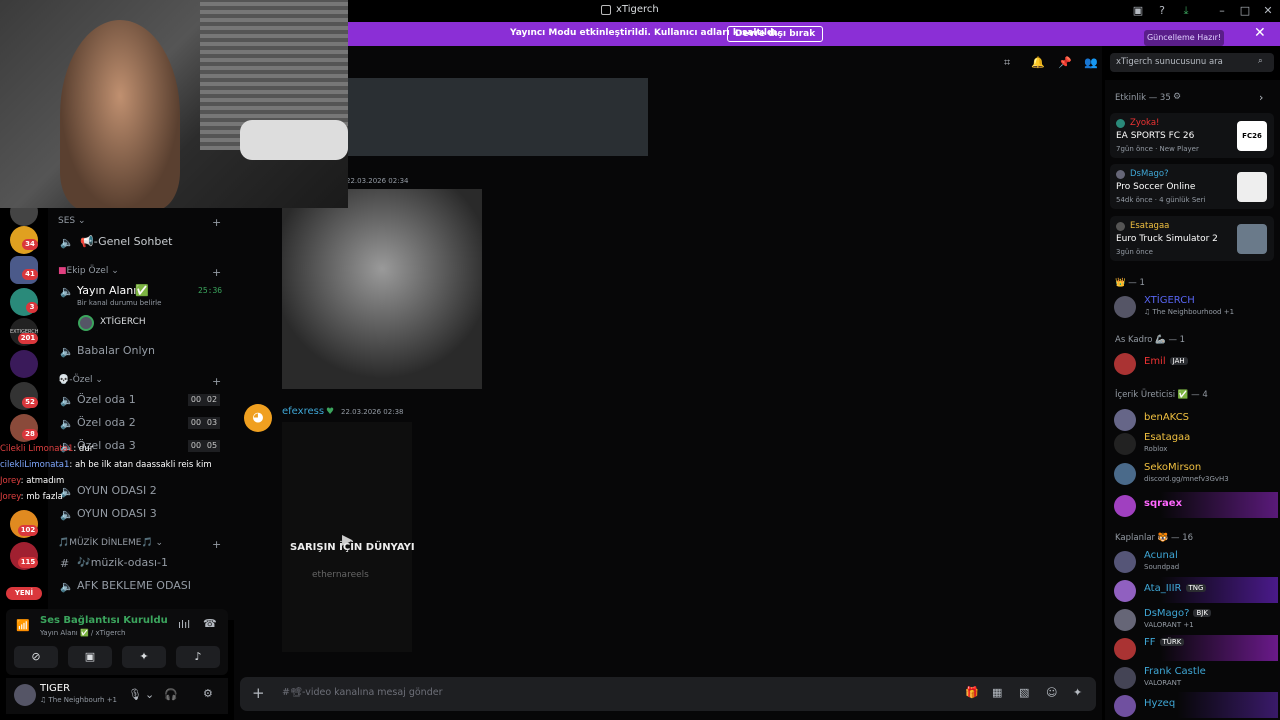 This screenshot has width=1280, height=720. I want to click on user-limit-value: 02, so click(212, 400).